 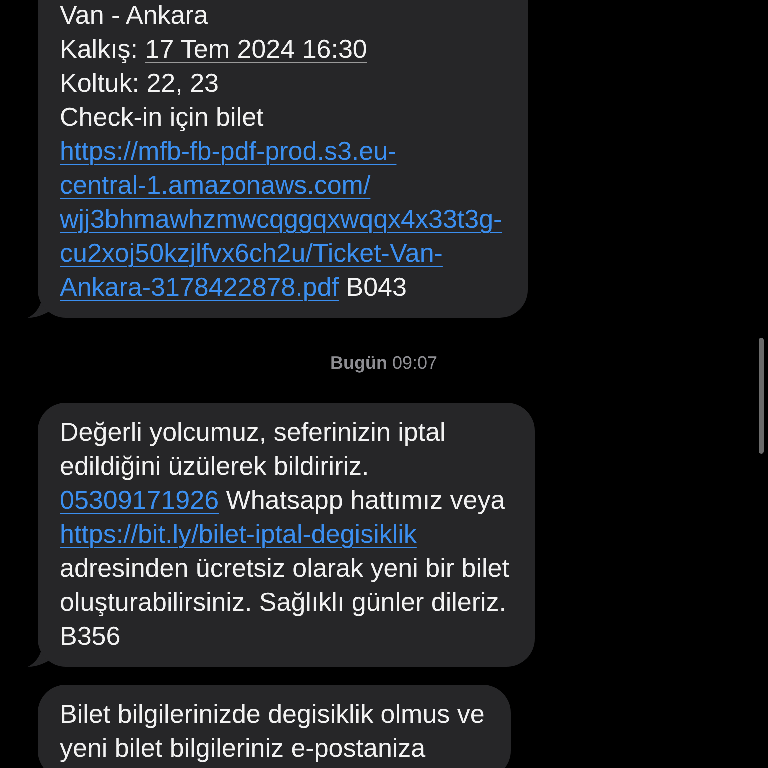 What do you see at coordinates (281, 219) in the screenshot?
I see `link: wjj3bhmawhzmwcqggqxwqqx4x33t3g-` at bounding box center [281, 219].